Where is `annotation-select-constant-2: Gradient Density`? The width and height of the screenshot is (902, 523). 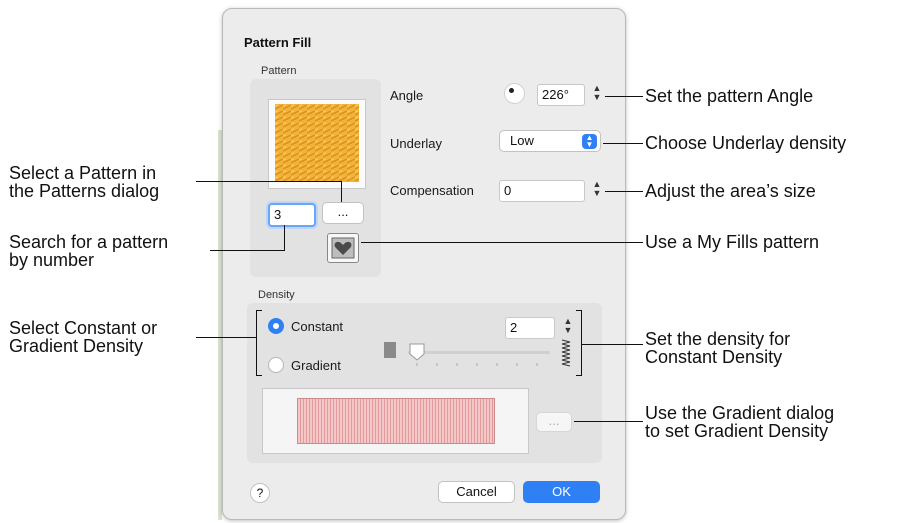 annotation-select-constant-2: Gradient Density is located at coordinates (76, 346).